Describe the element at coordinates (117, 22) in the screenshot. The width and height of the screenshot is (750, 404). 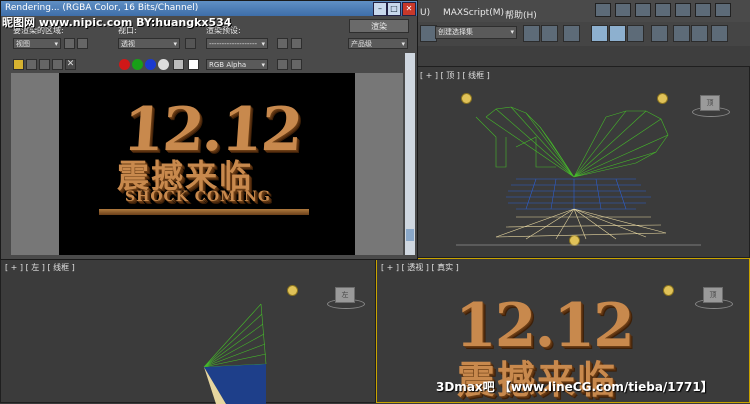
I see `watermark-top: 昵图网 www.nipic.com BY:huangkx534` at that location.